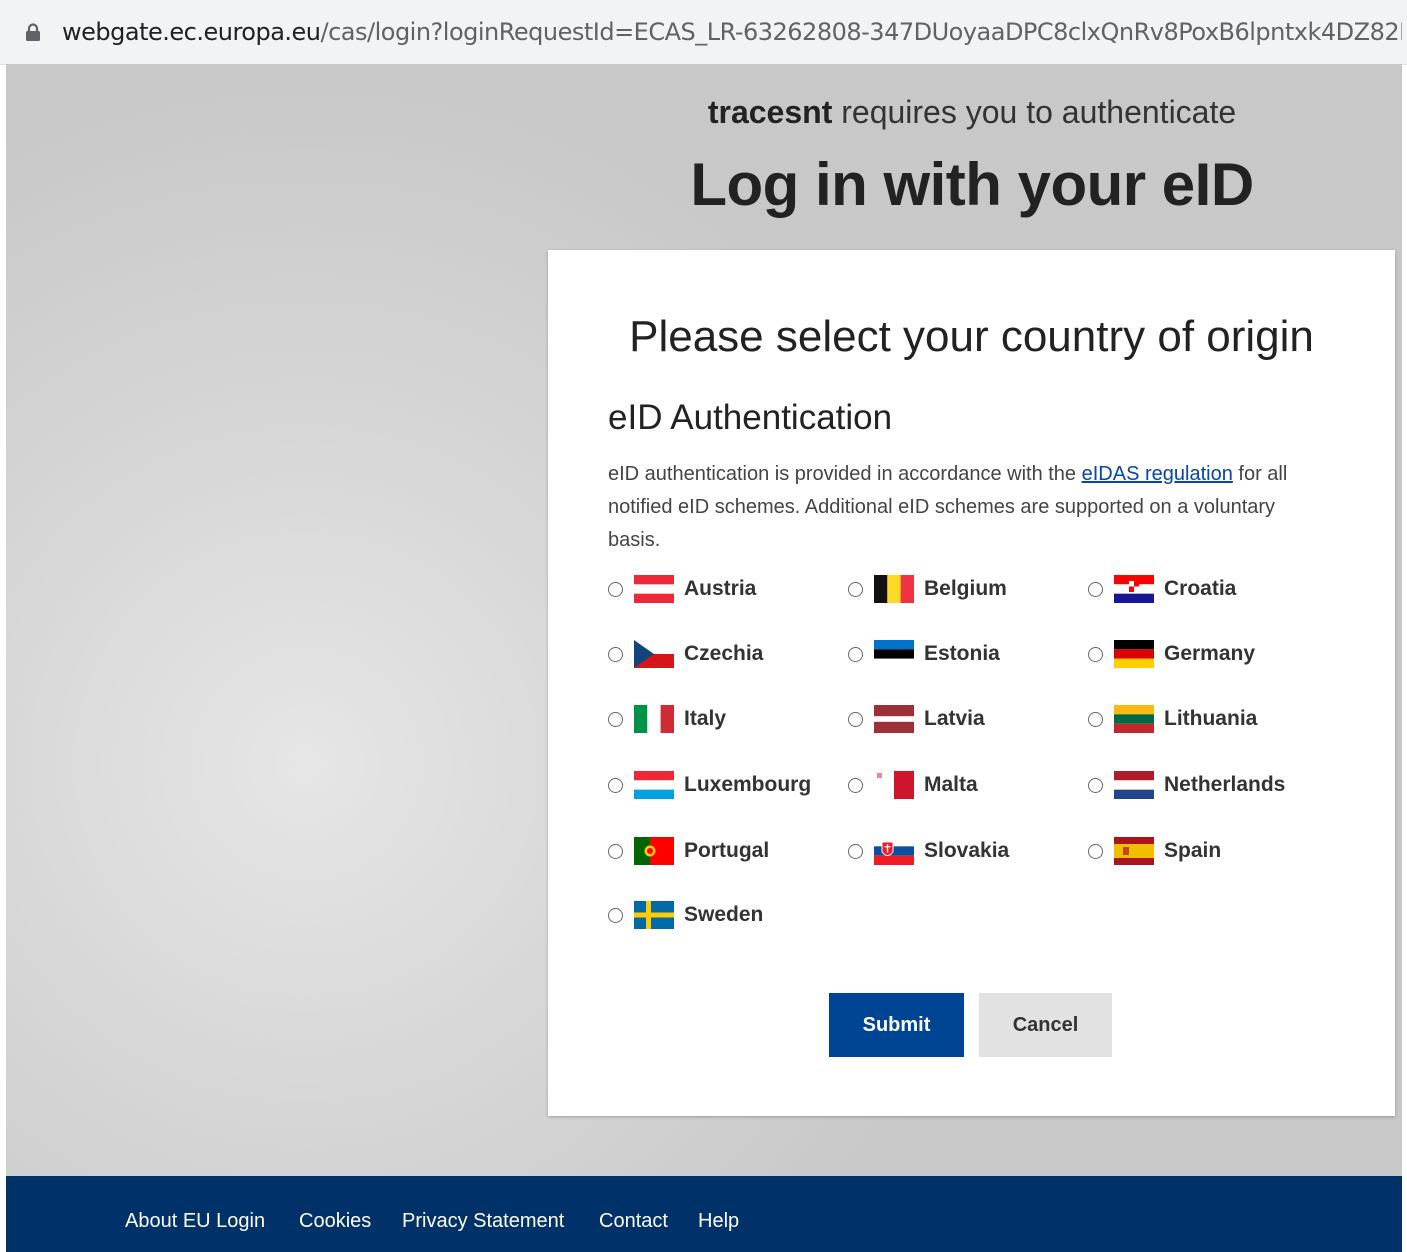 This screenshot has width=1407, height=1252. I want to click on country-label: Latvia, so click(954, 718).